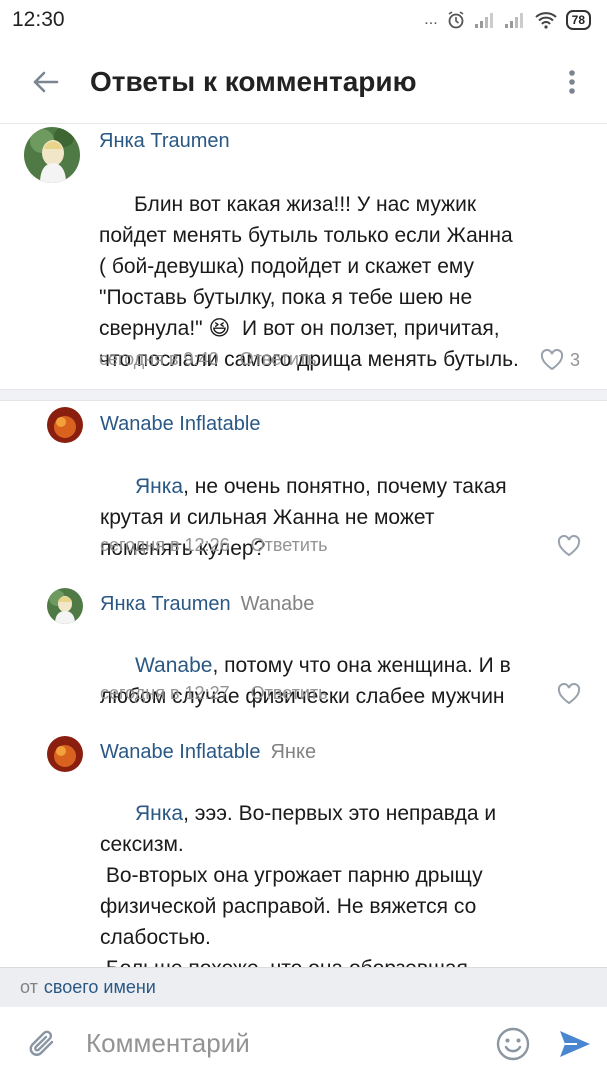 The height and width of the screenshot is (1080, 607). What do you see at coordinates (165, 693) in the screenshot?
I see `comment-time: сегодня в 12:27` at bounding box center [165, 693].